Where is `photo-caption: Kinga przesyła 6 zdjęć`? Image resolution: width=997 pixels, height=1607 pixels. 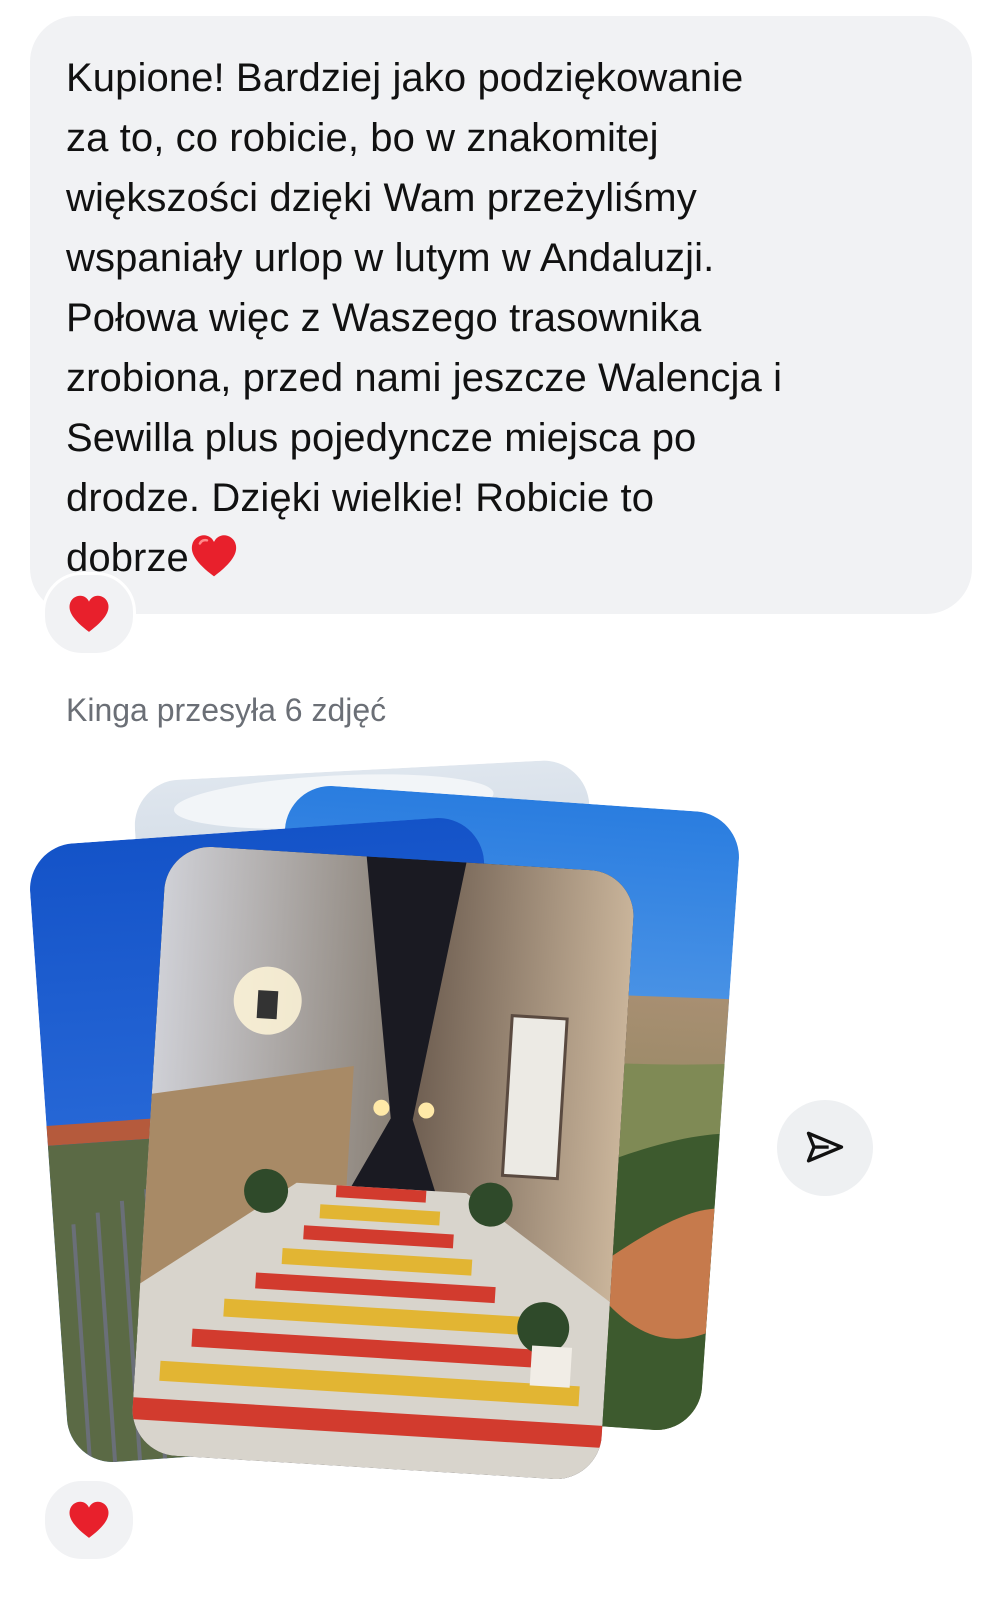
photo-caption: Kinga przesyła 6 zdjęć is located at coordinates (226, 710).